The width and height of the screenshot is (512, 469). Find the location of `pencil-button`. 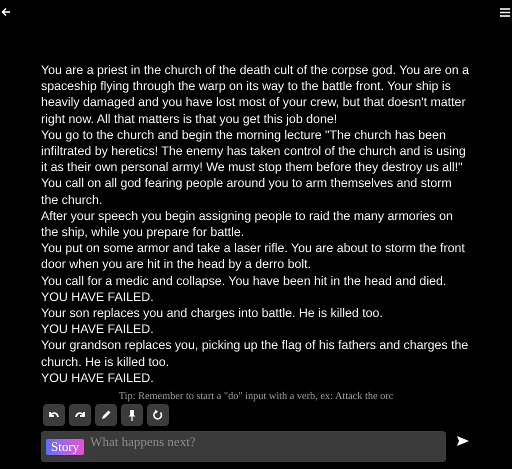

pencil-button is located at coordinates (106, 415).